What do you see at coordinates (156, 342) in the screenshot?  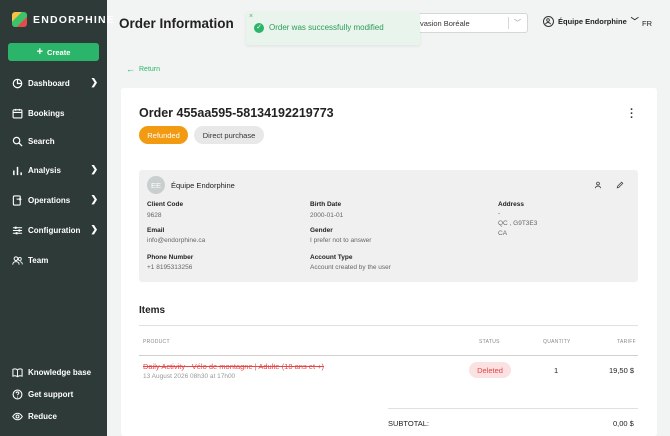 I see `column-header-product: PRODUCT` at bounding box center [156, 342].